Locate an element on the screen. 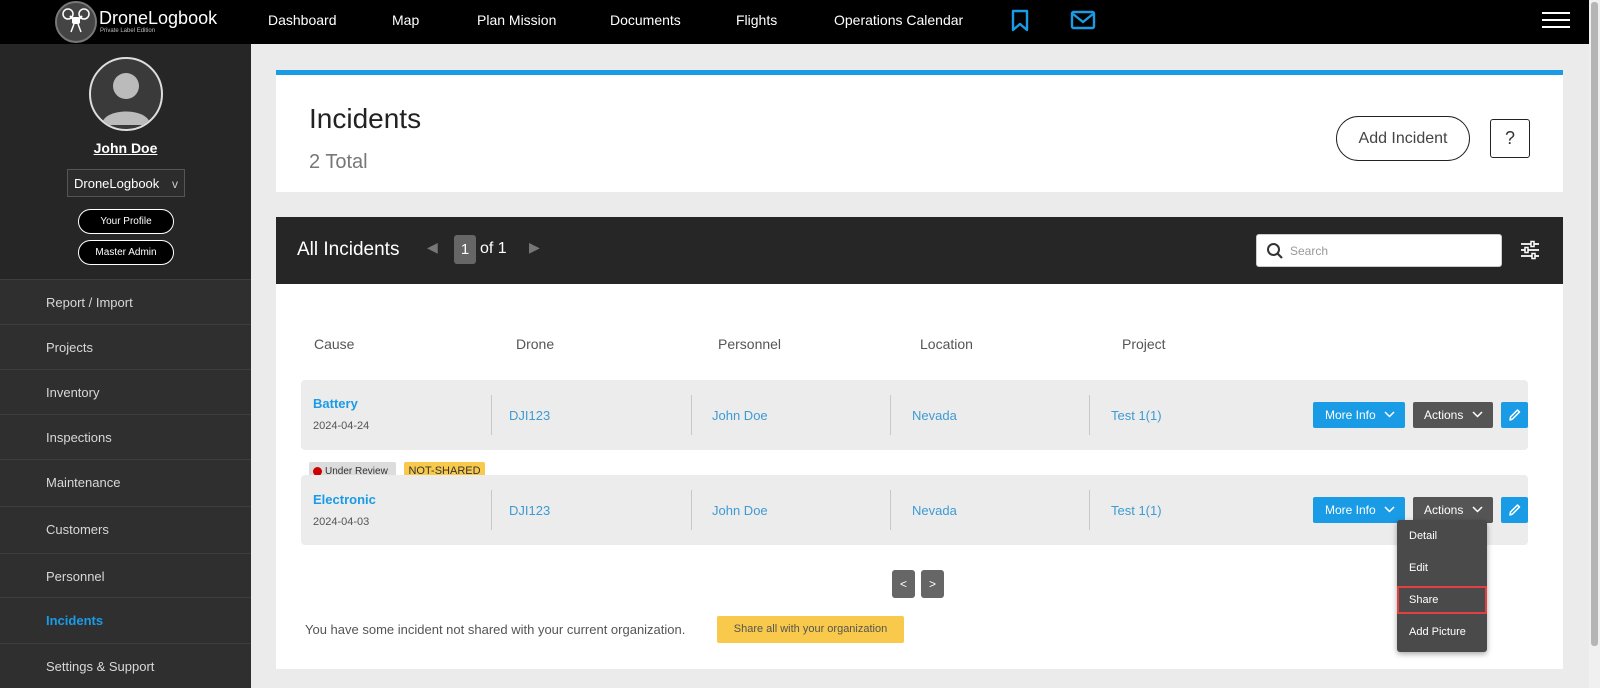 This screenshot has height=688, width=1600. organization-select: DroneLogbook v is located at coordinates (126, 183).